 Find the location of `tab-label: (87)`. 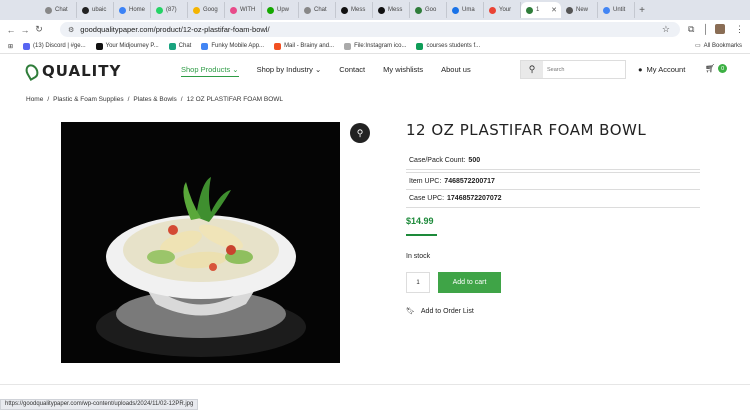

tab-label: (87) is located at coordinates (171, 10).